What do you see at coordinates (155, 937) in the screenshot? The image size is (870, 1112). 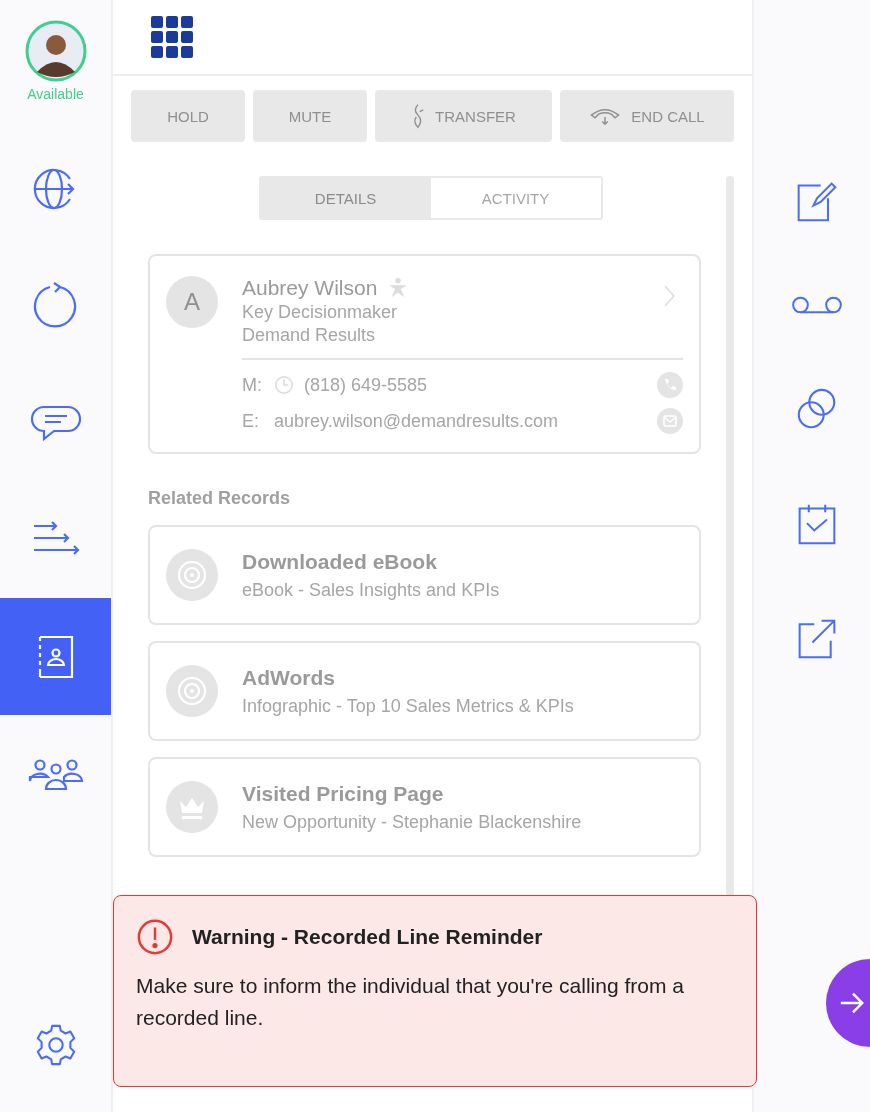 I see `warning-icon` at bounding box center [155, 937].